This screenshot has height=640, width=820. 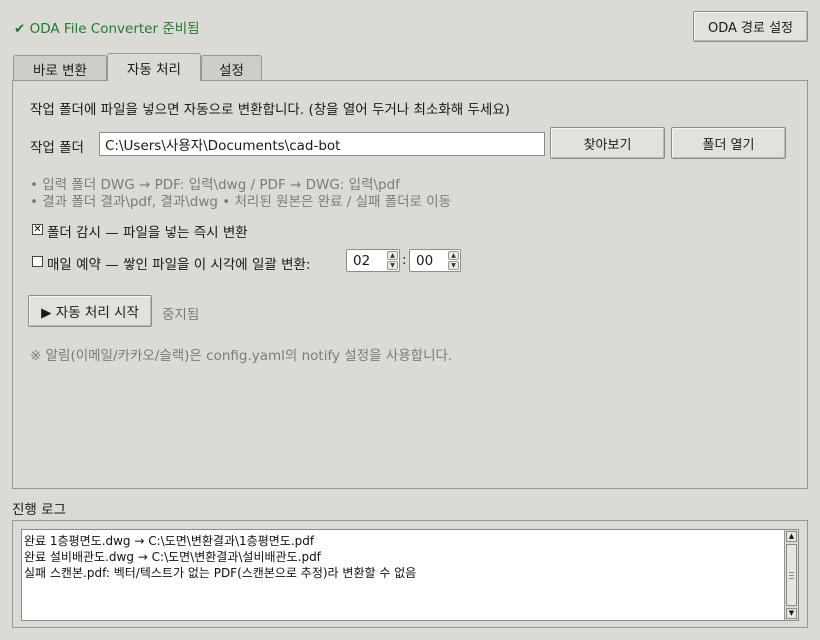 I want to click on oda-path-settings-button: ODA 경로 설정, so click(x=750, y=26).